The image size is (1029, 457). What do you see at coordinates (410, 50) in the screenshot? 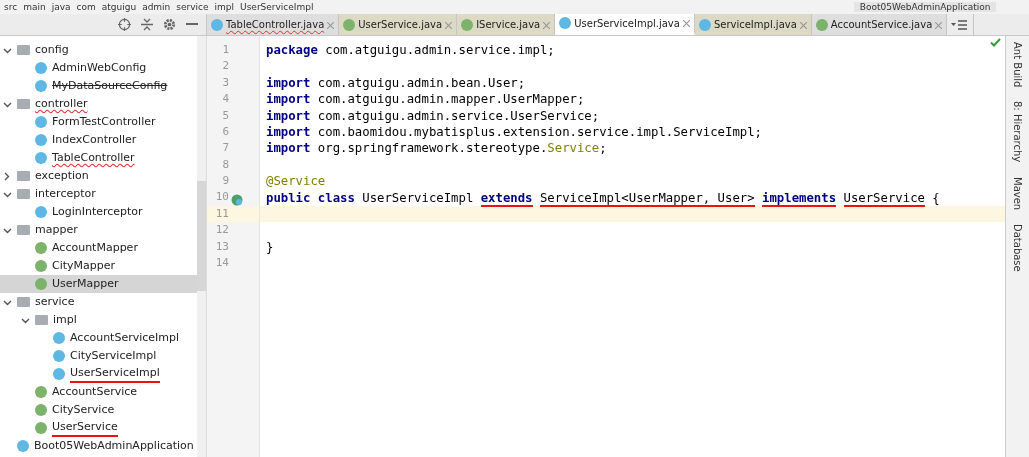
I see `code-line: package com.atguigu.admin.service.impl;` at bounding box center [410, 50].